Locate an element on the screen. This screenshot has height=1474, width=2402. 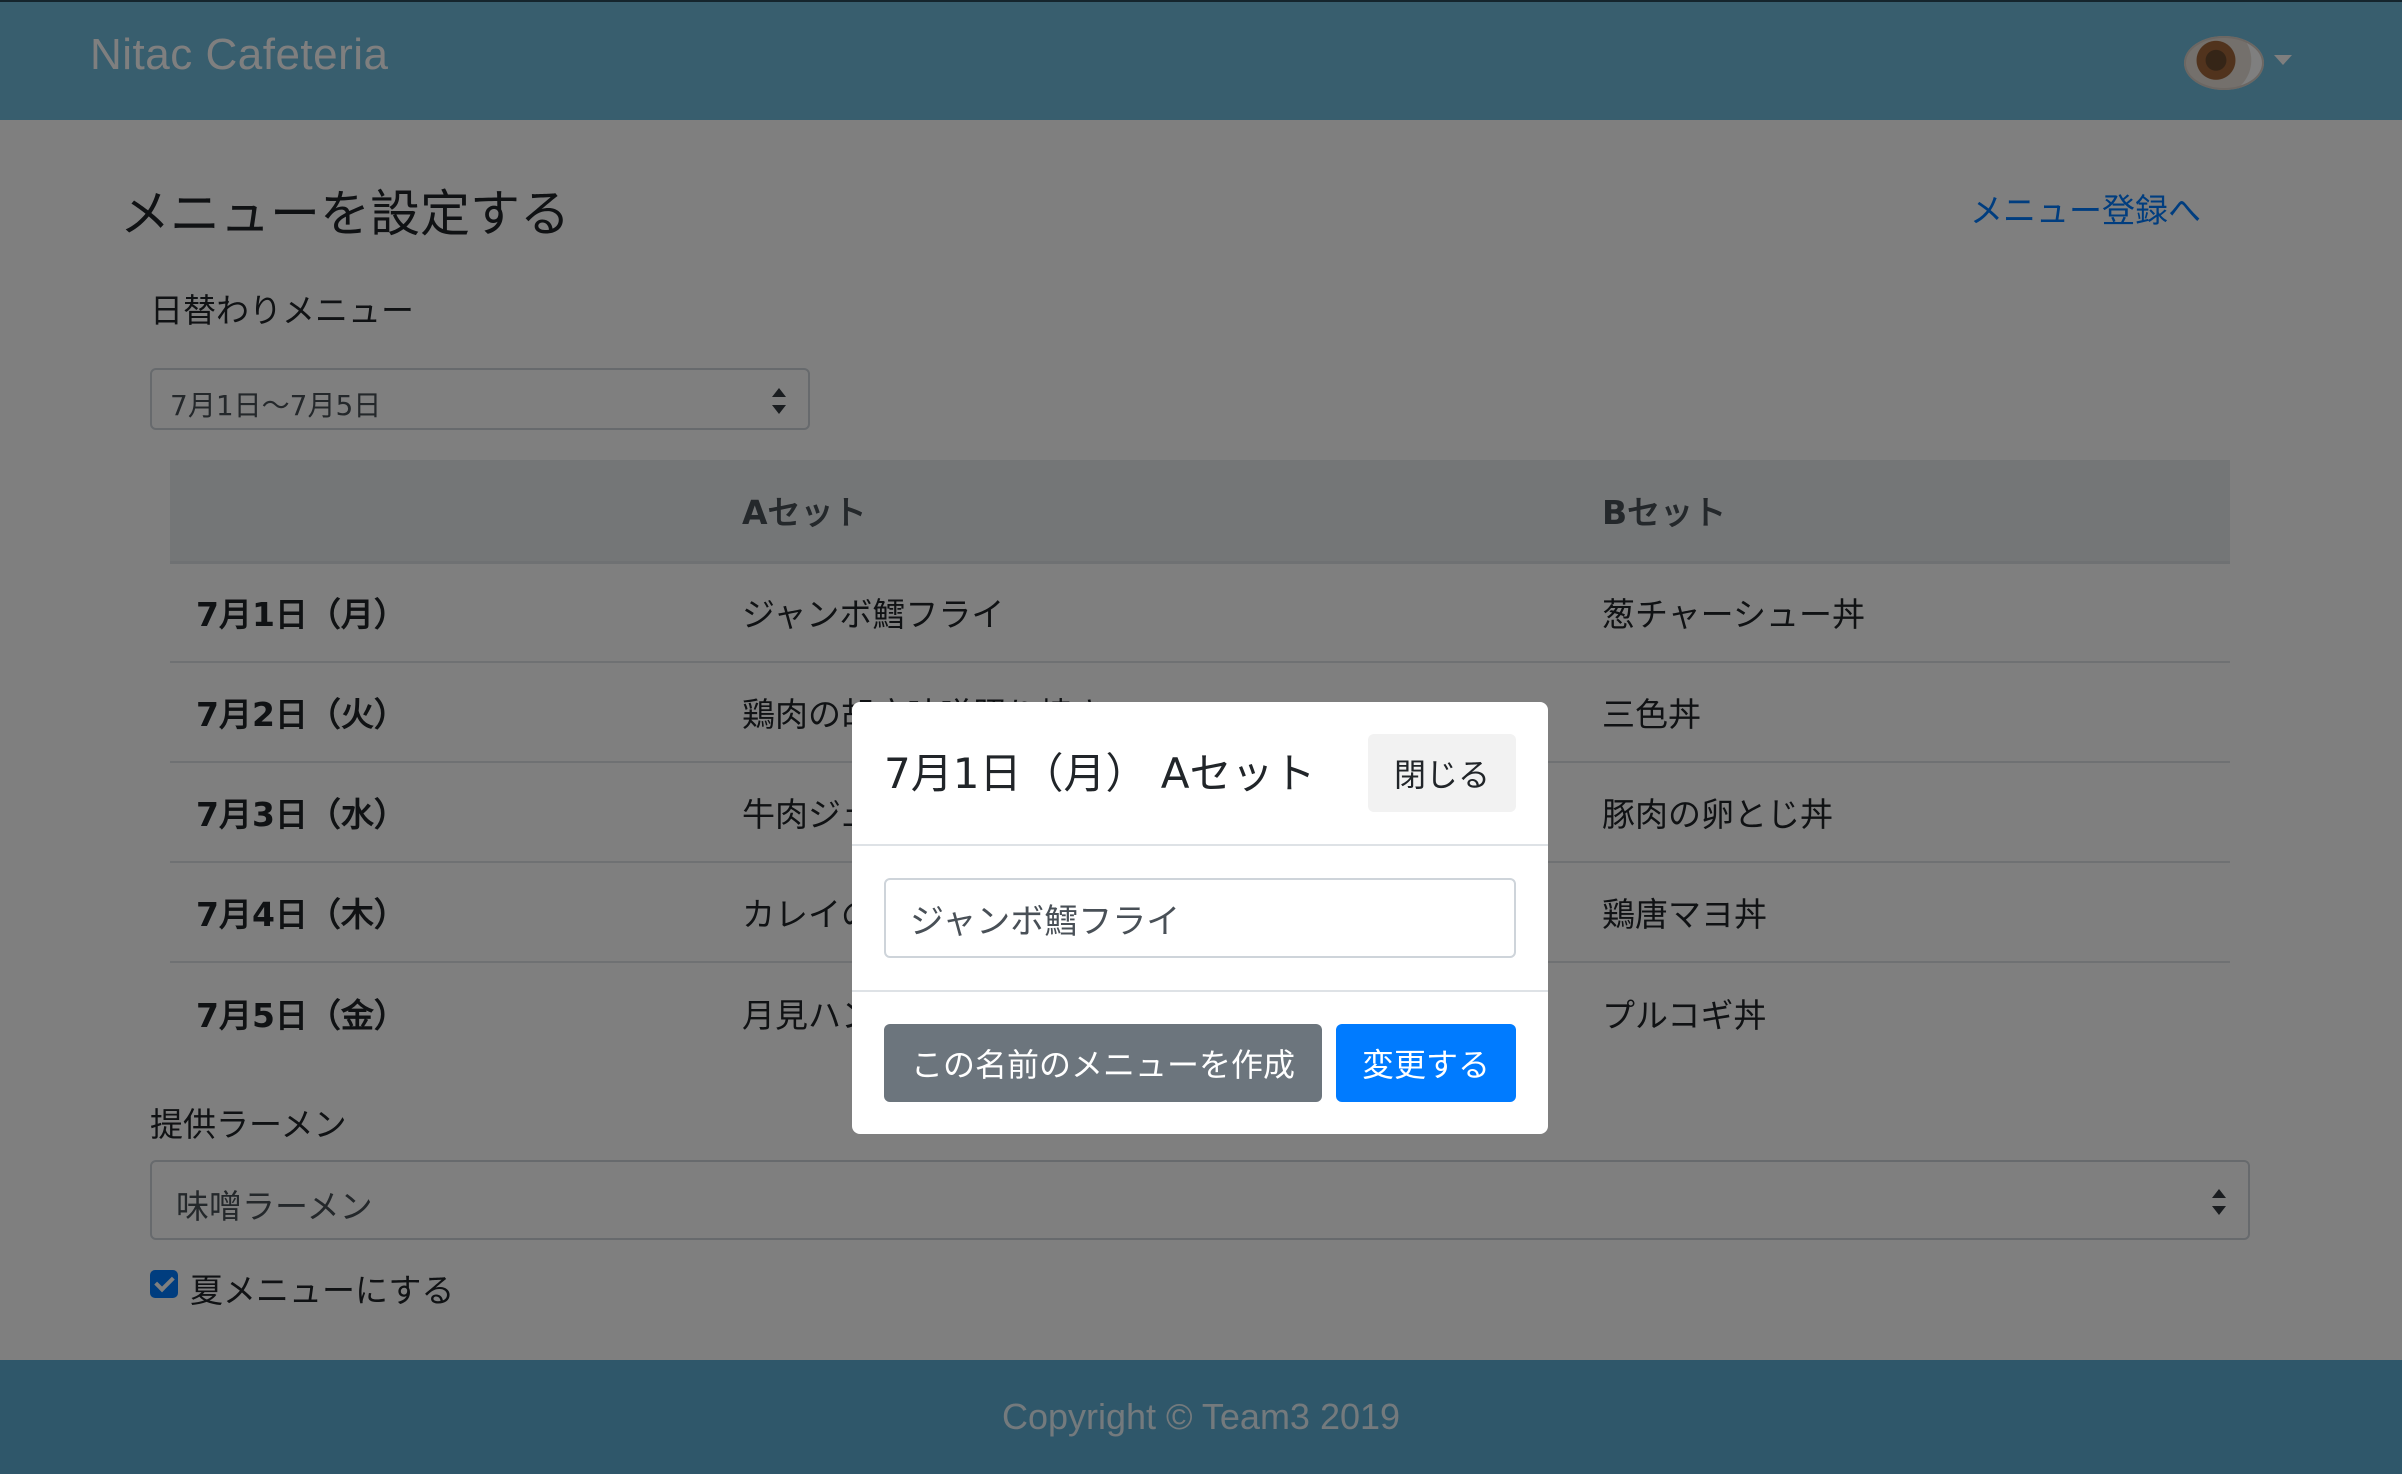
modal-title: 7月1日（月） Aセット is located at coordinates (1100, 773).